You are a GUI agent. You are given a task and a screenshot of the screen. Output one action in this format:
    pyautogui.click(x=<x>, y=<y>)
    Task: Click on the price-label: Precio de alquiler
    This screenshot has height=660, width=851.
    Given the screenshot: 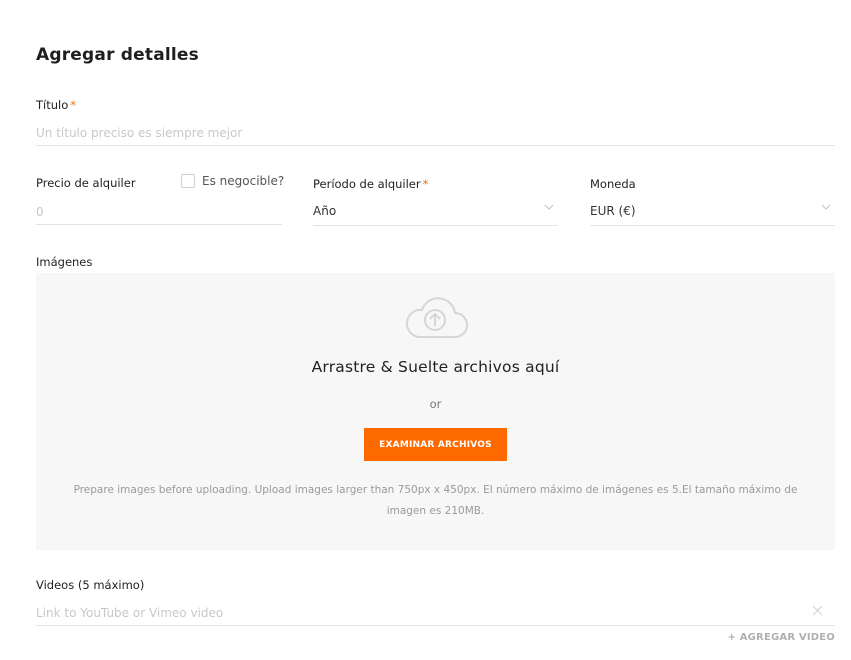 What is the action you would take?
    pyautogui.click(x=86, y=183)
    